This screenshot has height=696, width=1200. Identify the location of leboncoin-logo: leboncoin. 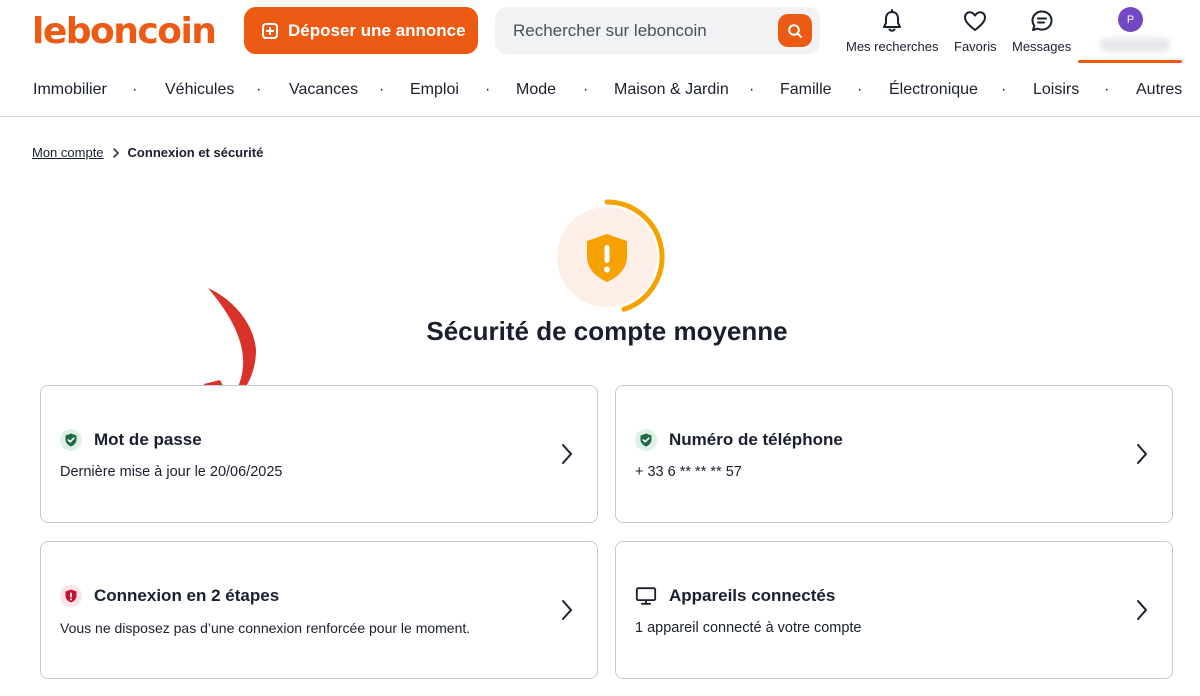
(124, 32).